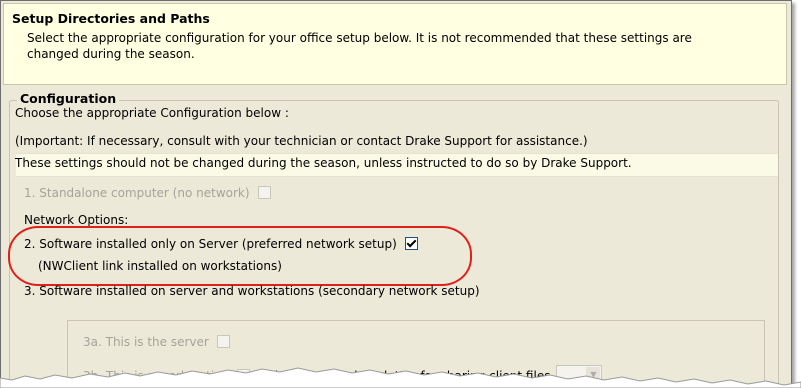  Describe the element at coordinates (400, 377) in the screenshot. I see `torn-edge-effect` at that location.